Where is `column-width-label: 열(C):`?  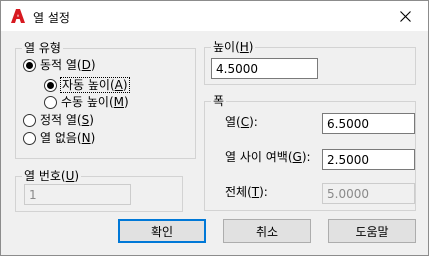
column-width-label: 열(C): is located at coordinates (241, 122).